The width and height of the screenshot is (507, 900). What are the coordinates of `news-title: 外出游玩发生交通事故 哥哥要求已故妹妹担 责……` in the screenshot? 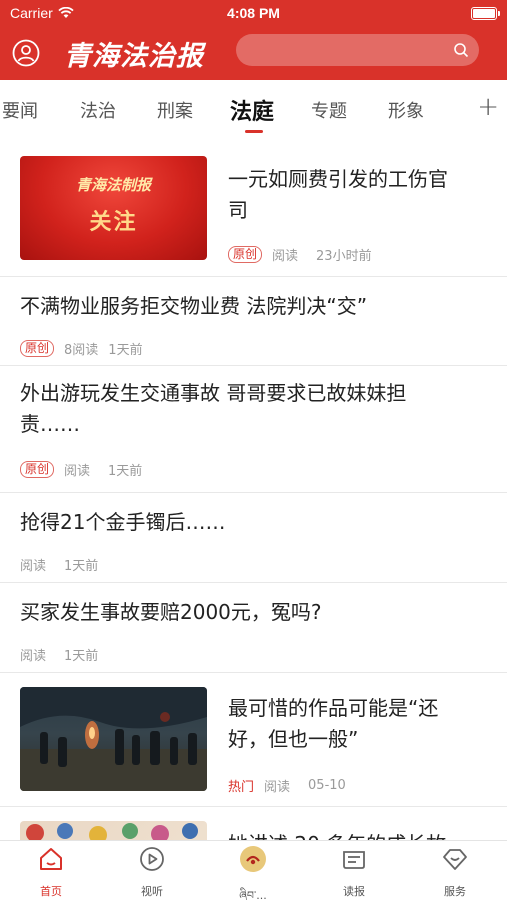 It's located at (255, 409).